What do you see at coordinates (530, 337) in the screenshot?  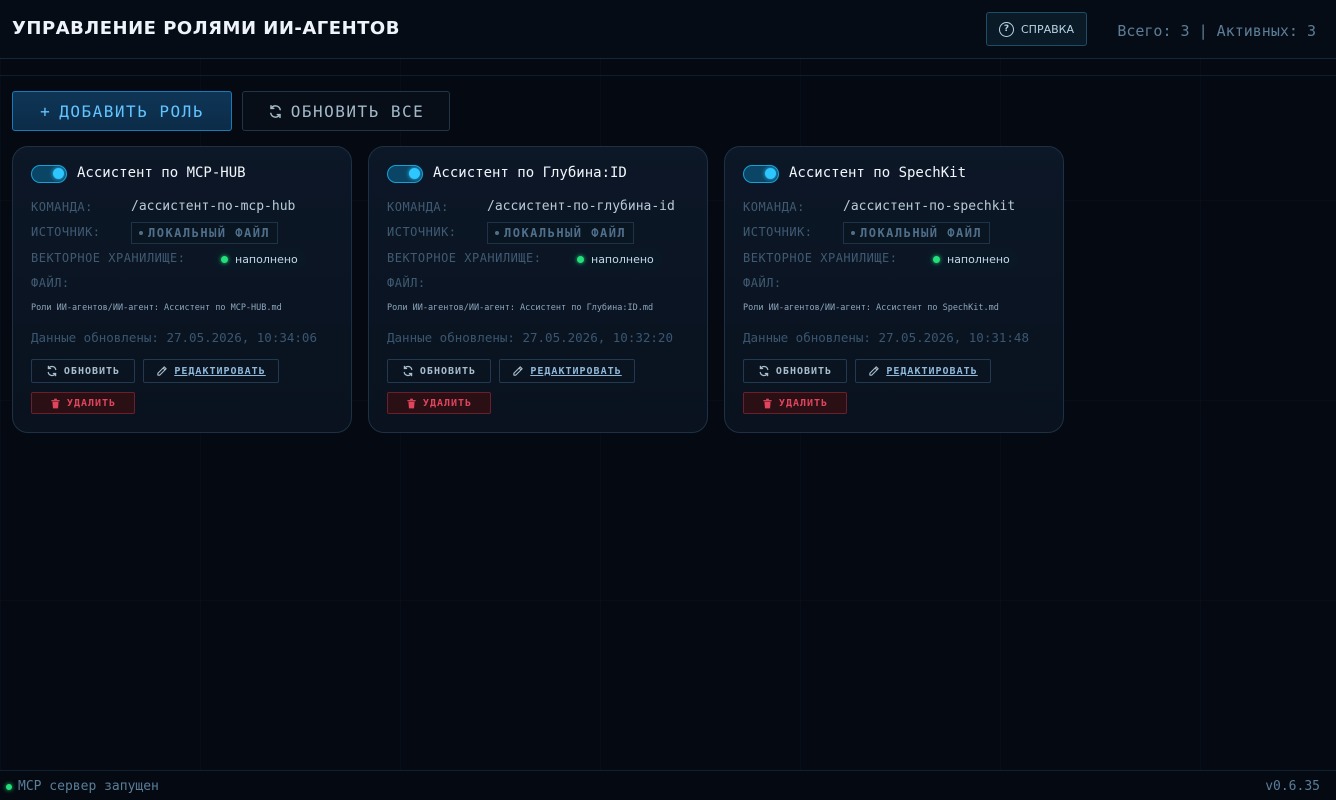 I see `updated-timestamp: Данные обновлены: 27.05.2026, 10:32:20` at bounding box center [530, 337].